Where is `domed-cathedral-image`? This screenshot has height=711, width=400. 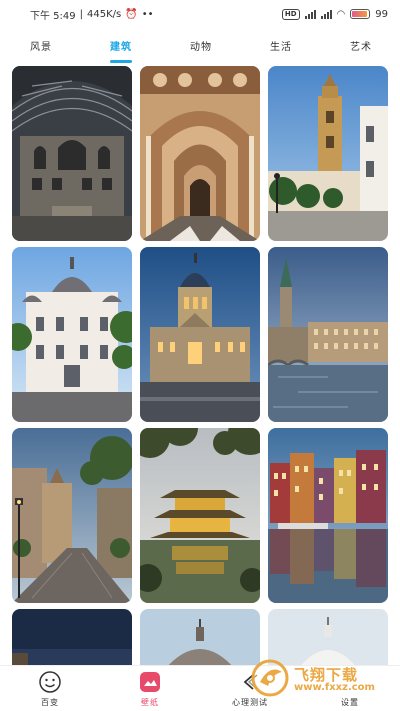 domed-cathedral-image is located at coordinates (200, 334).